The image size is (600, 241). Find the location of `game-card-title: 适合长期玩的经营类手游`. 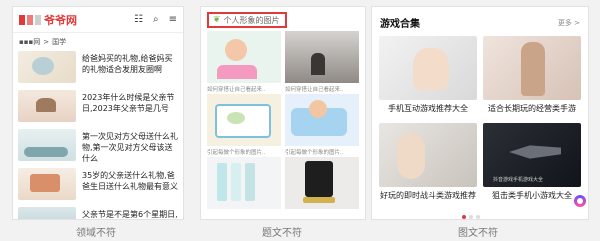

game-card-title: 适合长期玩的经营类手游 is located at coordinates (532, 108).